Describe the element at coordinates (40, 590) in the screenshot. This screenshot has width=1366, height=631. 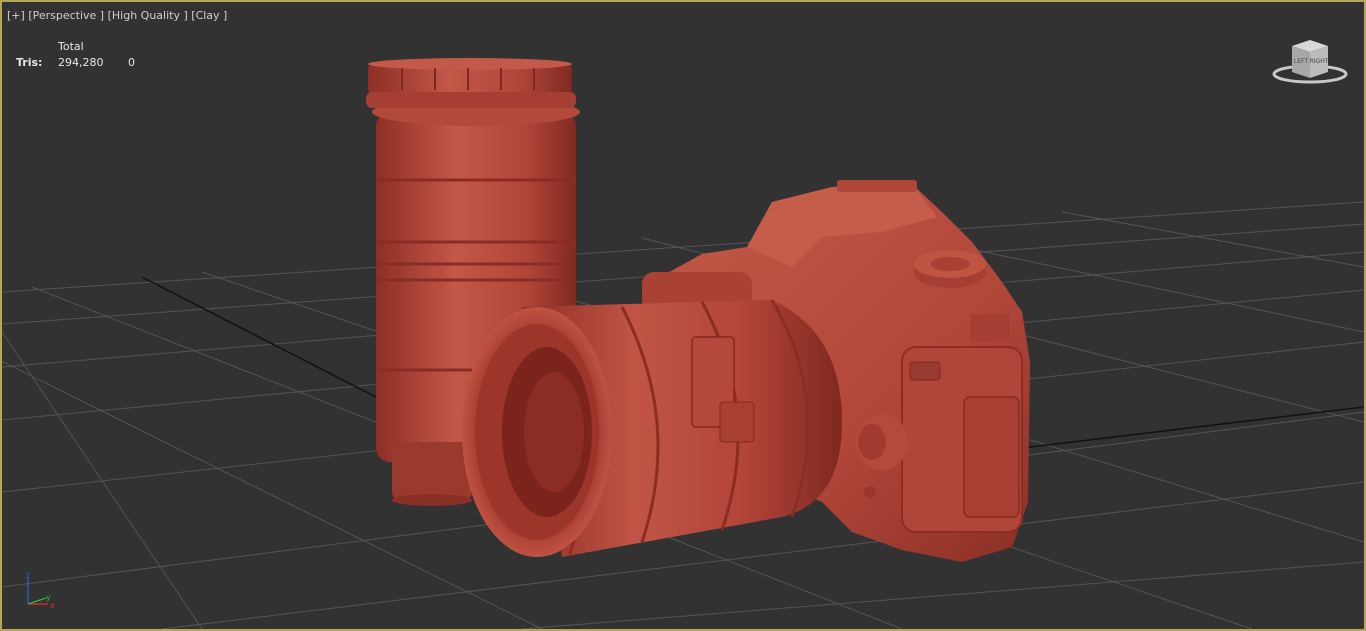
I see `axis-tripod-icon: z y x` at that location.